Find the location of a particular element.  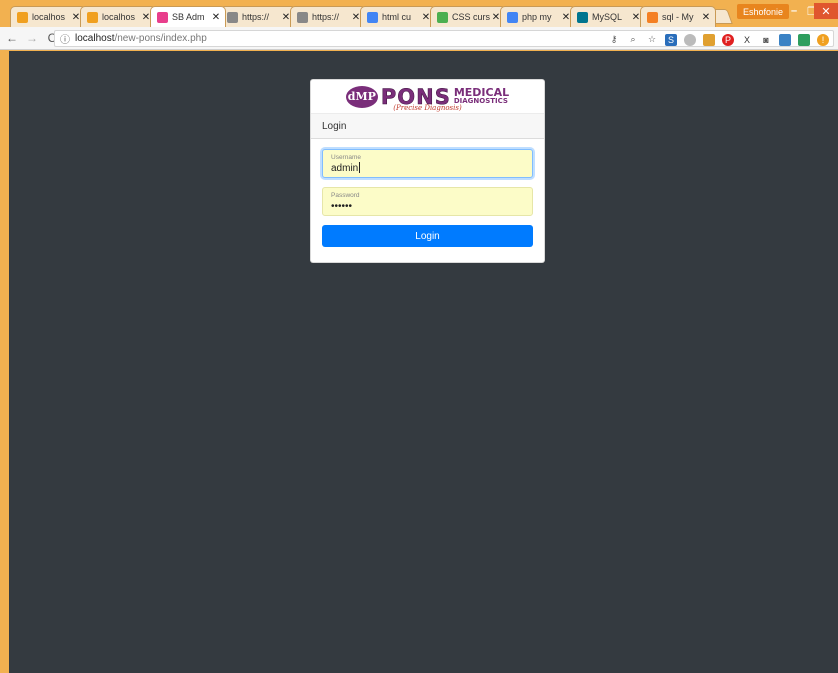

minimize-icon: – is located at coordinates (794, 11).